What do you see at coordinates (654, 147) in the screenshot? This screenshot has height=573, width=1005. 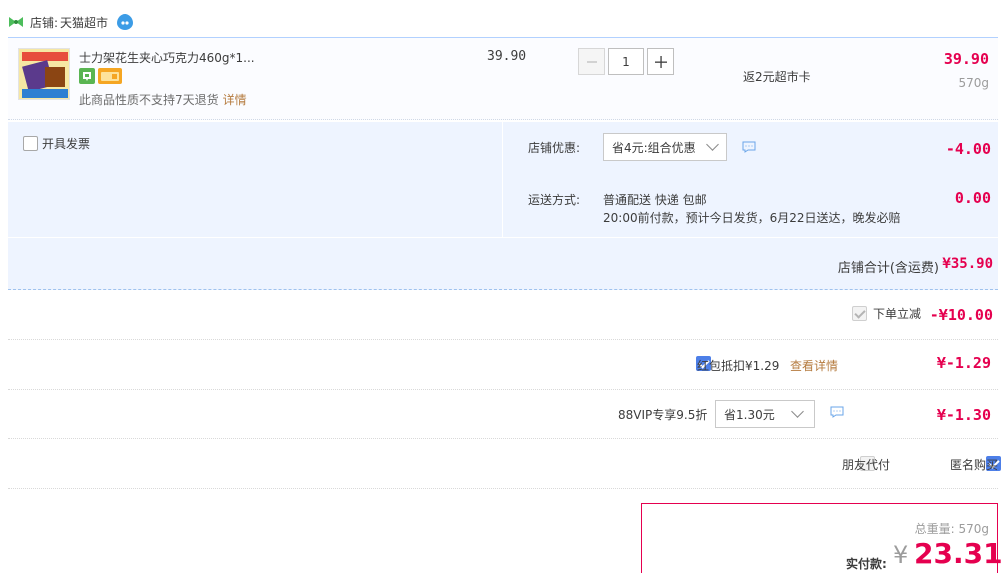 I see `shop-discount-selected: 省4元:组合优惠` at bounding box center [654, 147].